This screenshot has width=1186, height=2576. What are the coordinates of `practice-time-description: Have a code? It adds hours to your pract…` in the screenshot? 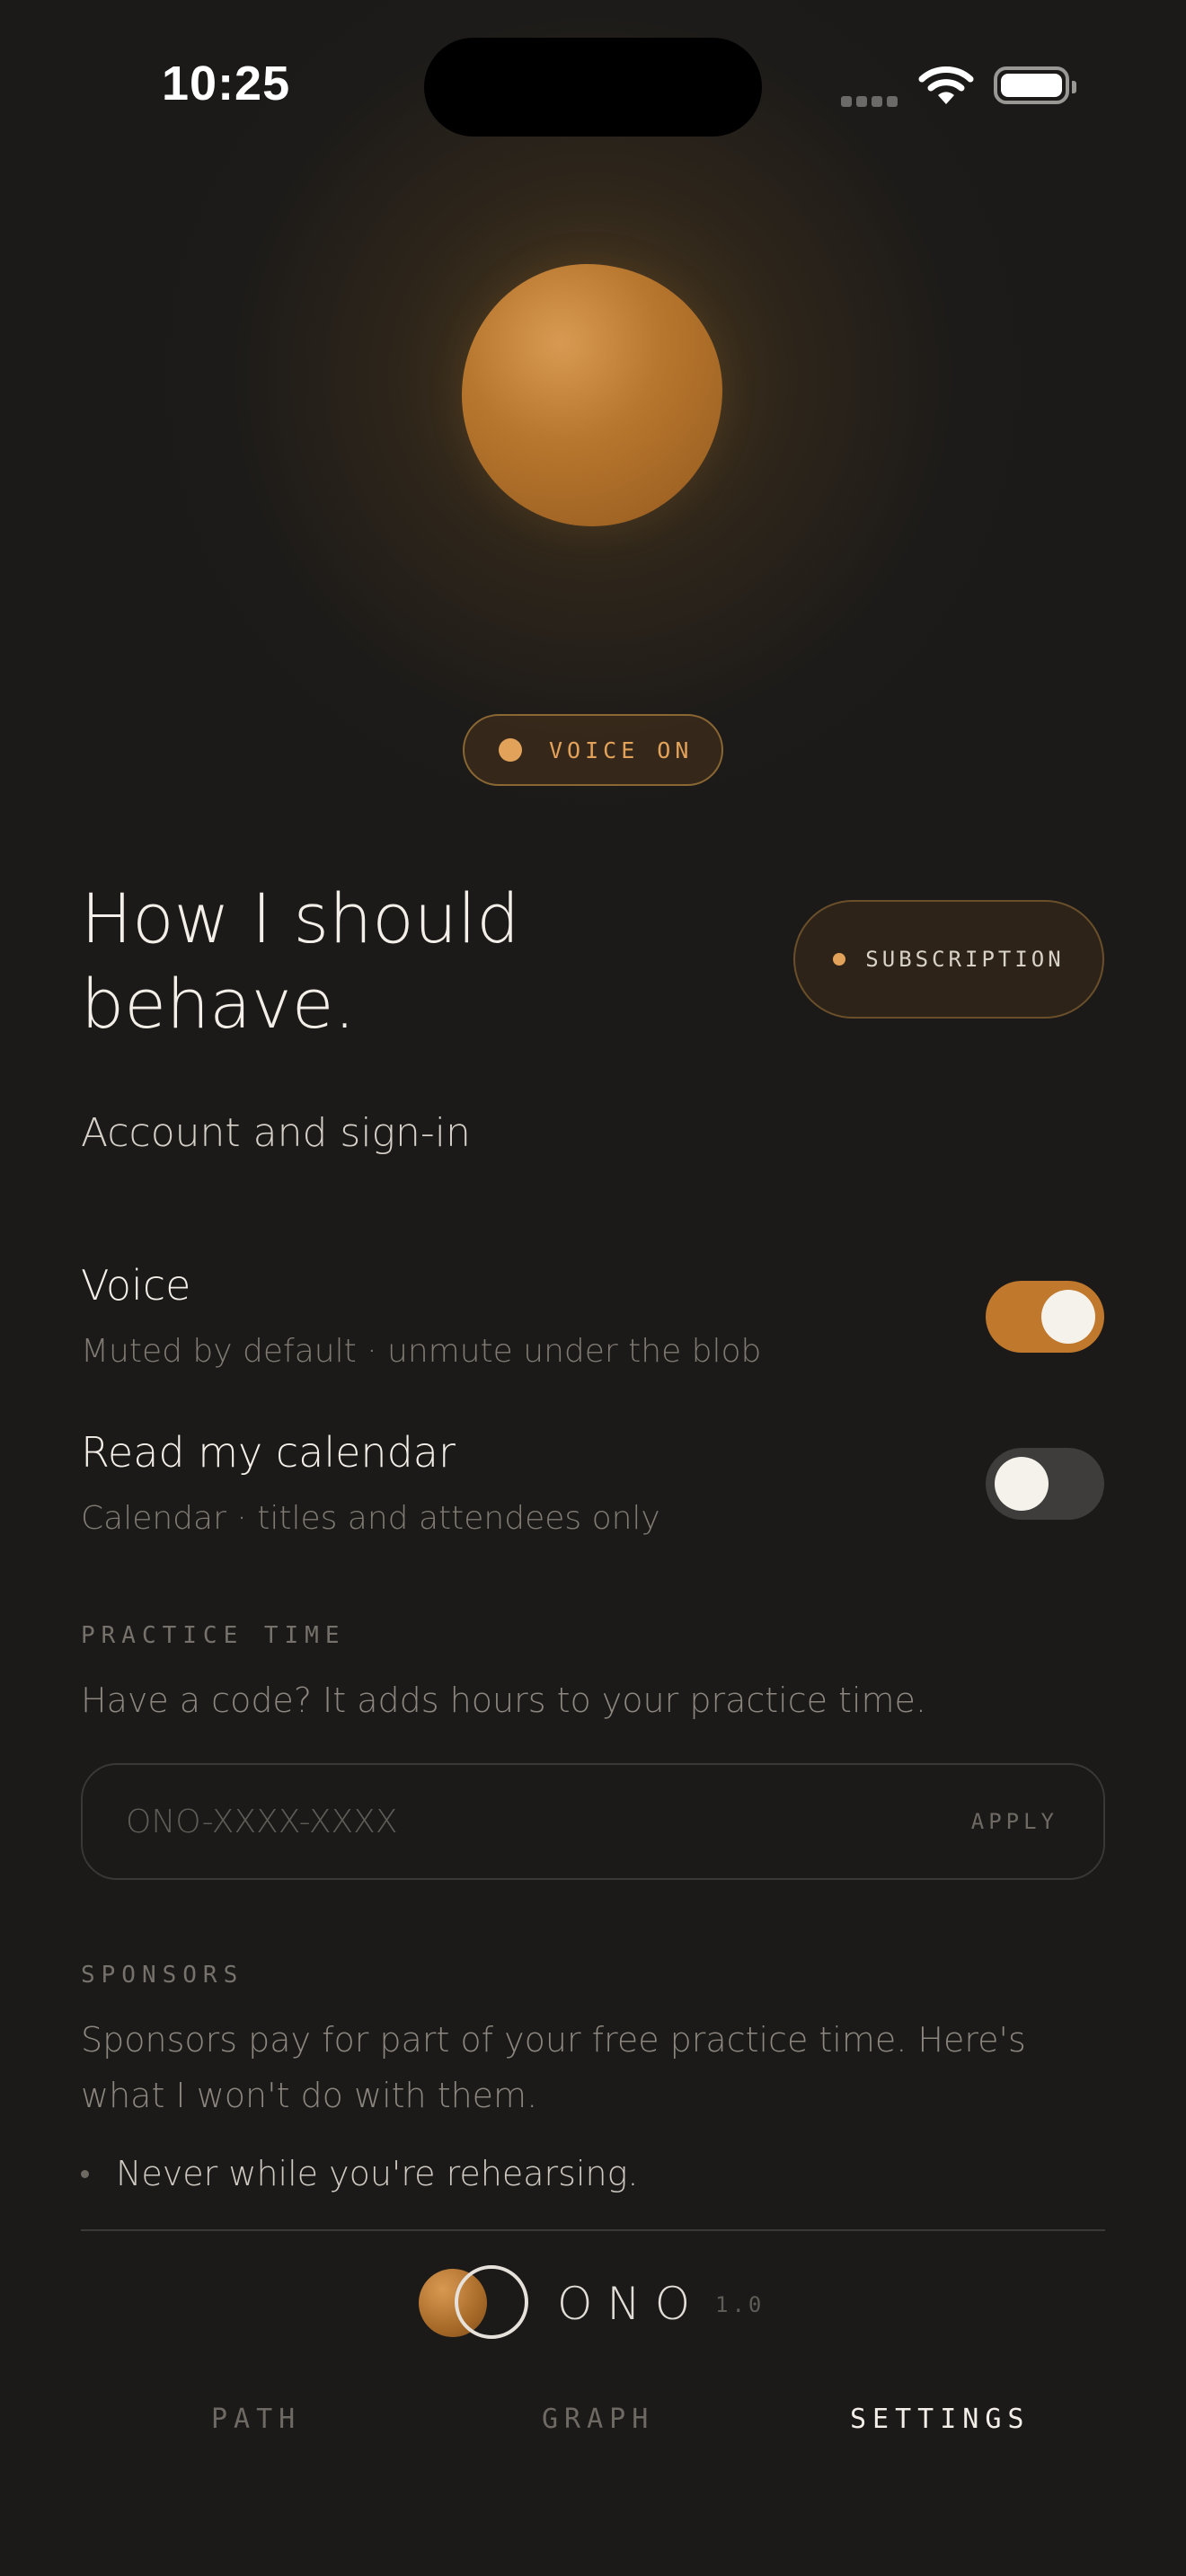 It's located at (503, 1700).